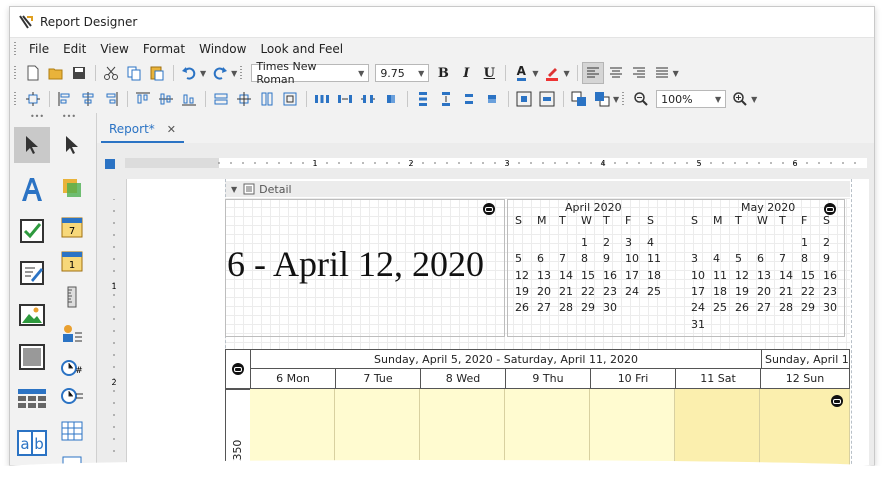 The image size is (885, 478). Describe the element at coordinates (221, 99) in the screenshot. I see `same-width-button` at that location.